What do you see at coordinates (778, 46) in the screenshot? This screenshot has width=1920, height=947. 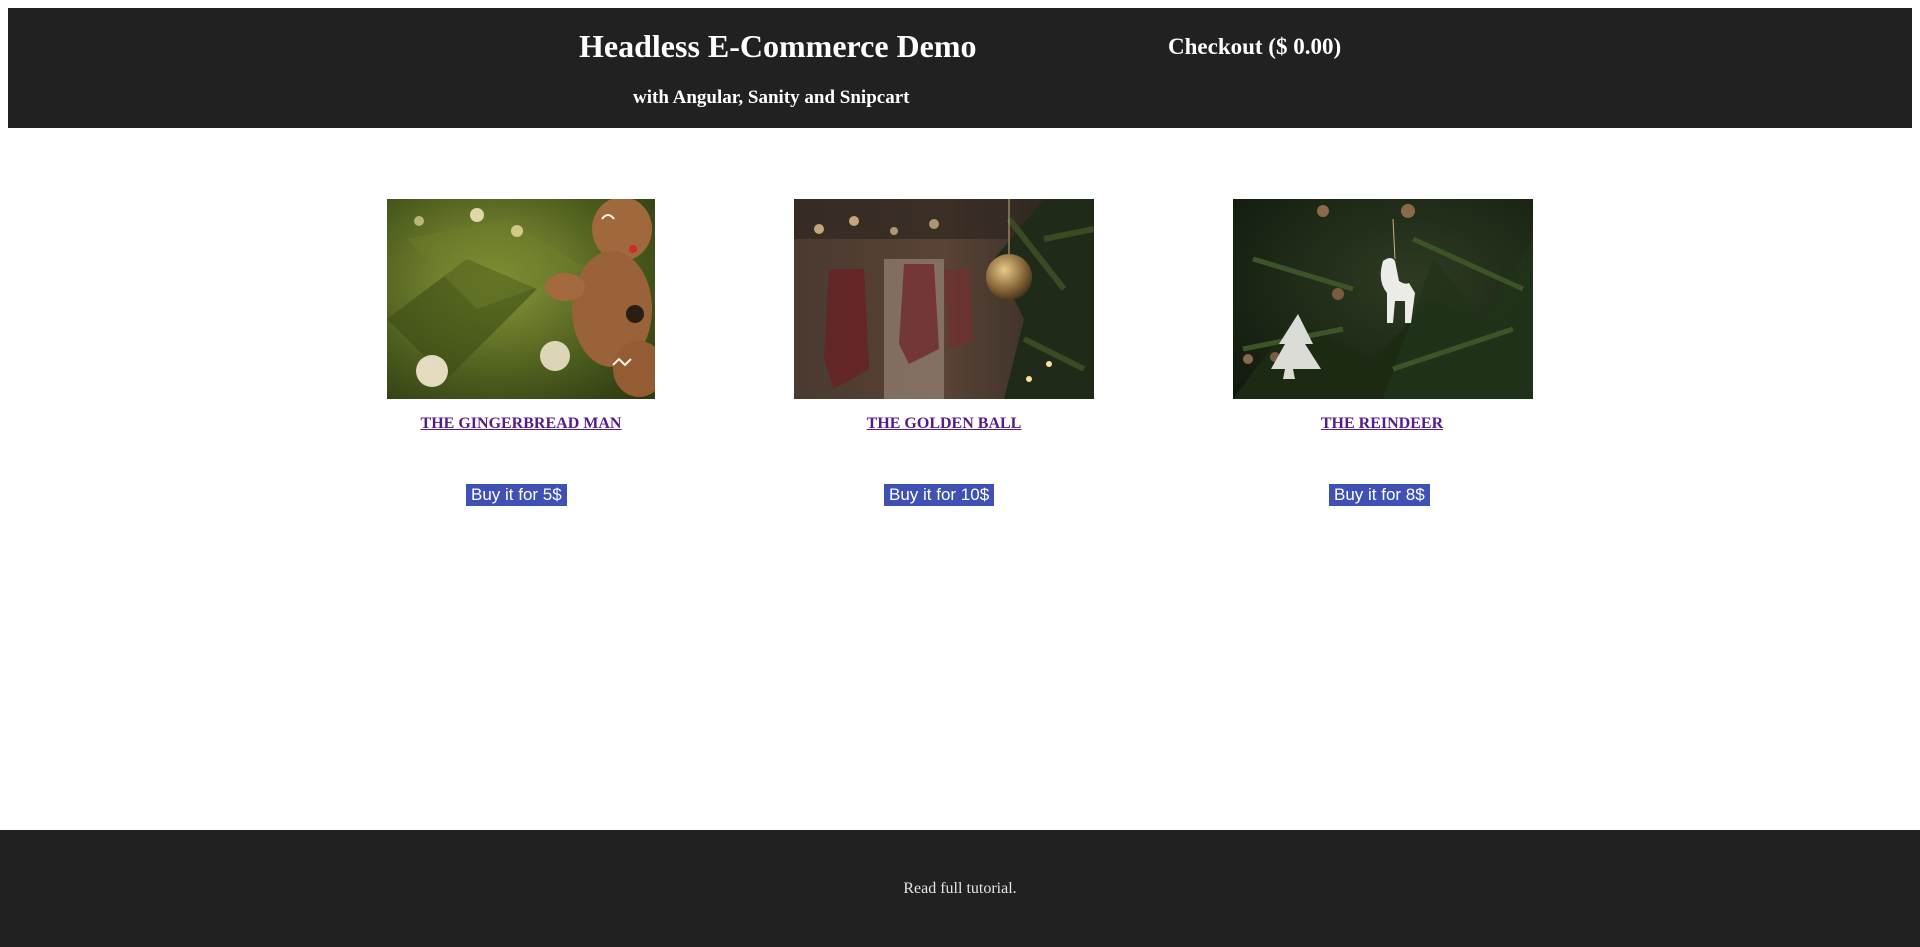 I see `site-title: Headless E-Commerce Demo` at bounding box center [778, 46].